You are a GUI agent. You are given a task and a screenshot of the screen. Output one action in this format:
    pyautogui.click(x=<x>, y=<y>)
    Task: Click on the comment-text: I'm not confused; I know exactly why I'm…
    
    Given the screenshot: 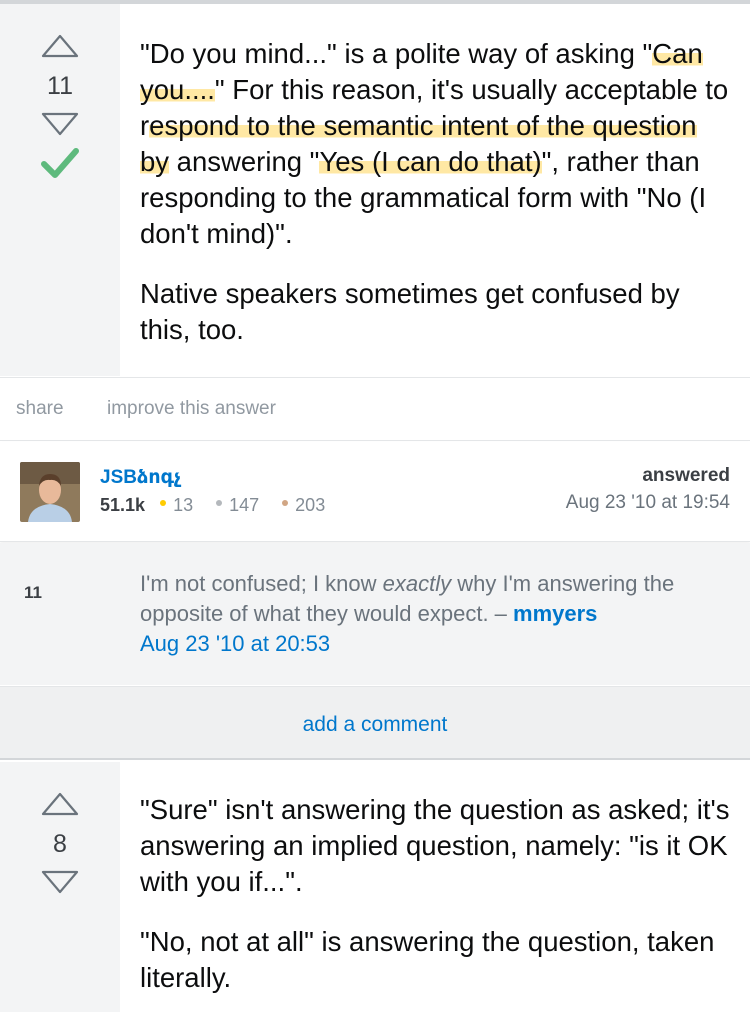 What is the action you would take?
    pyautogui.click(x=407, y=613)
    